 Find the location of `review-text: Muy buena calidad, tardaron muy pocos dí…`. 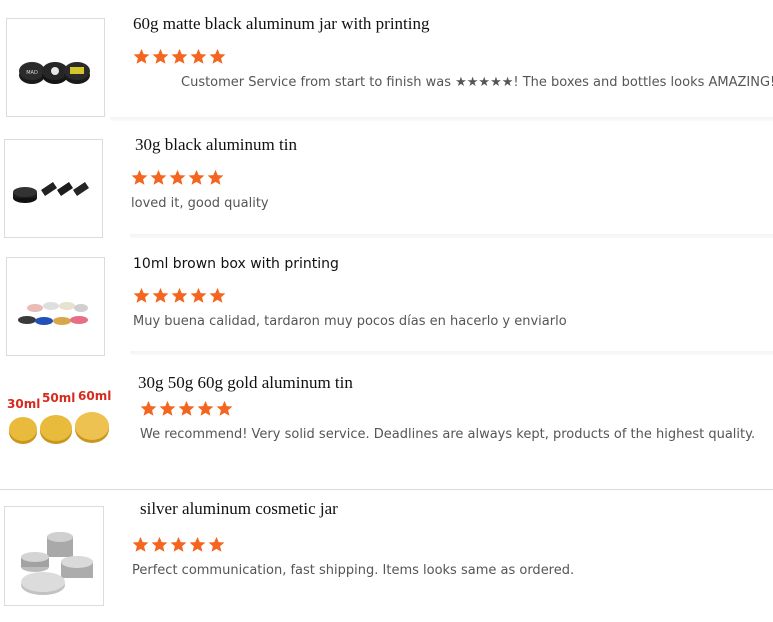

review-text: Muy buena calidad, tardaron muy pocos dí… is located at coordinates (350, 321).